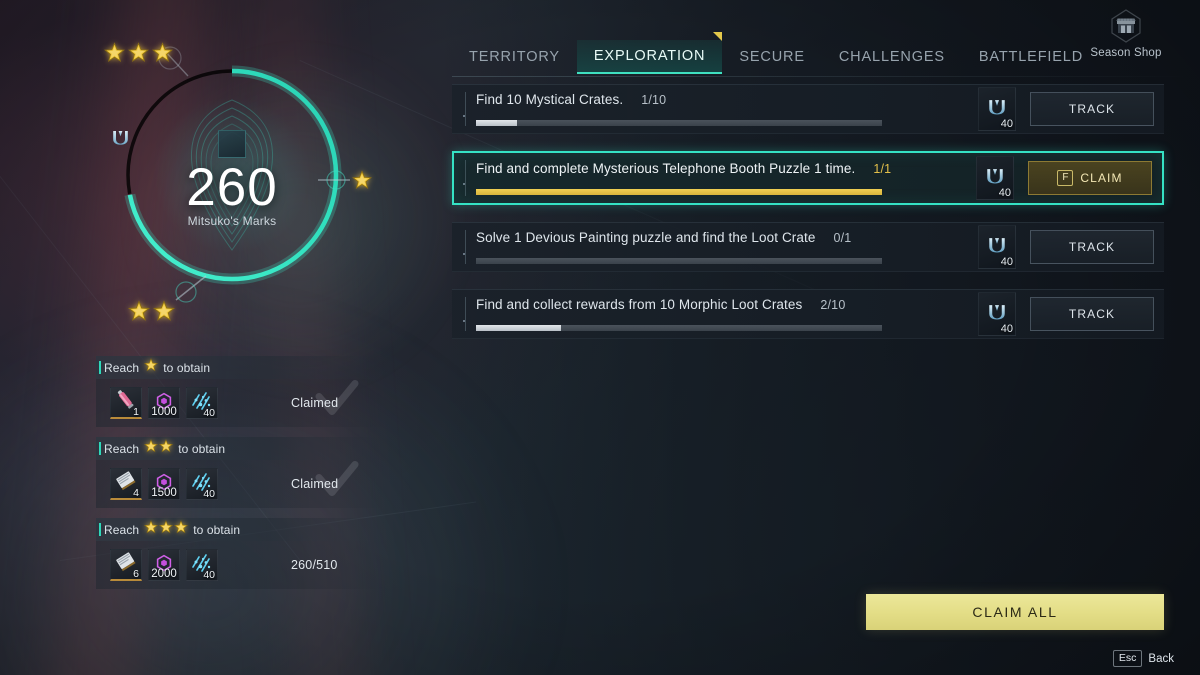  I want to click on reward-tier-stars, so click(159, 448).